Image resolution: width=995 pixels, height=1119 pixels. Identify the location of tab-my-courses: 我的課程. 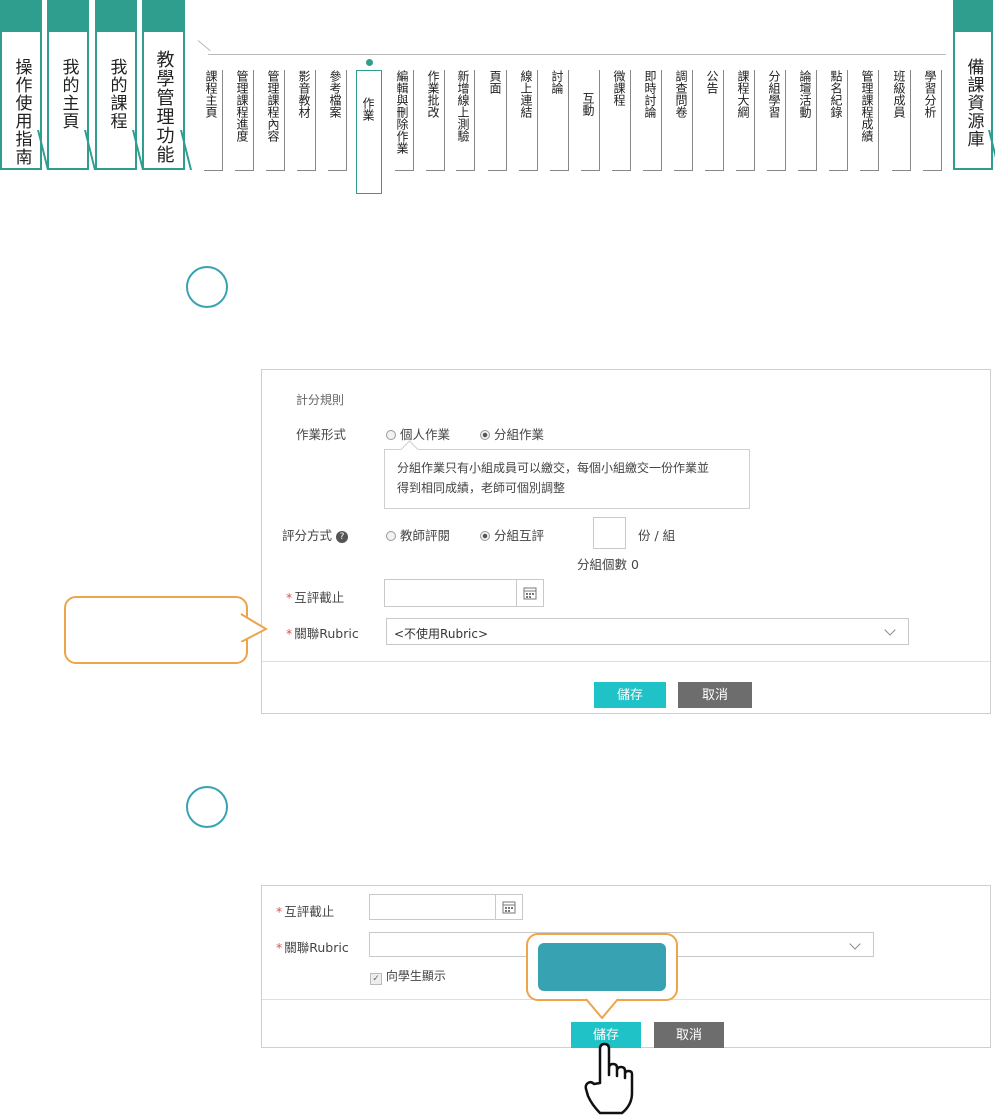
(119, 85).